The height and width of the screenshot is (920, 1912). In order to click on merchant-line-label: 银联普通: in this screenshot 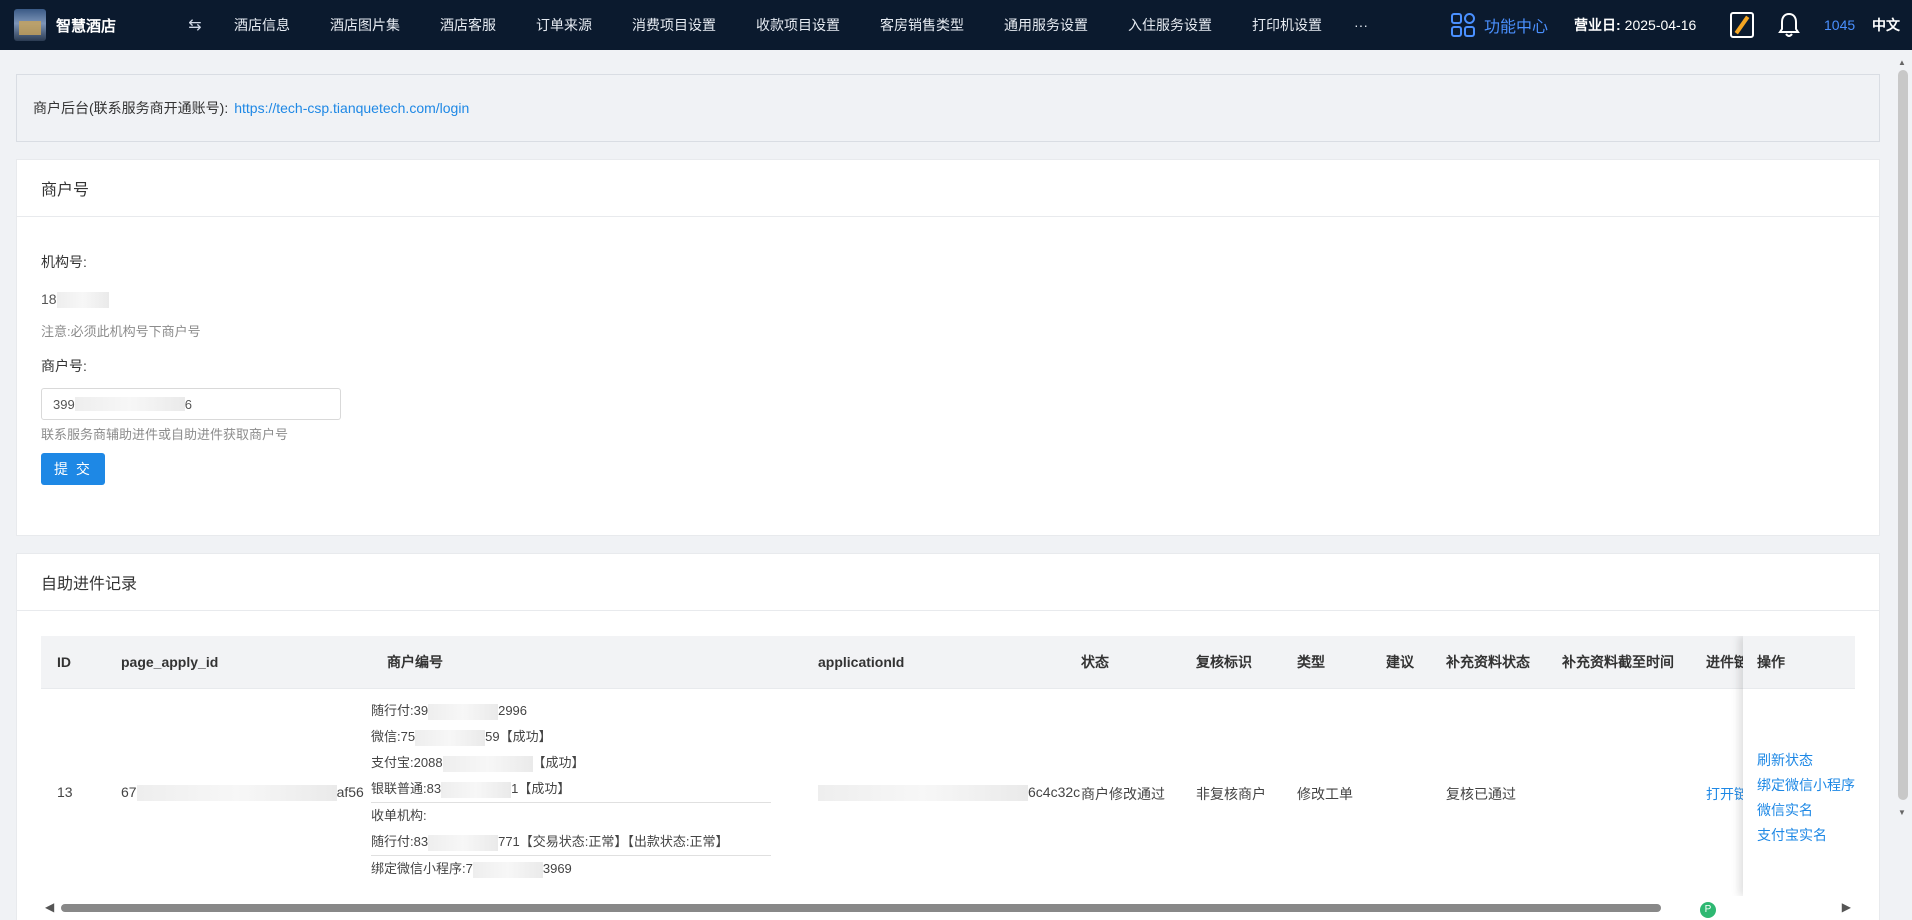, I will do `click(399, 788)`.